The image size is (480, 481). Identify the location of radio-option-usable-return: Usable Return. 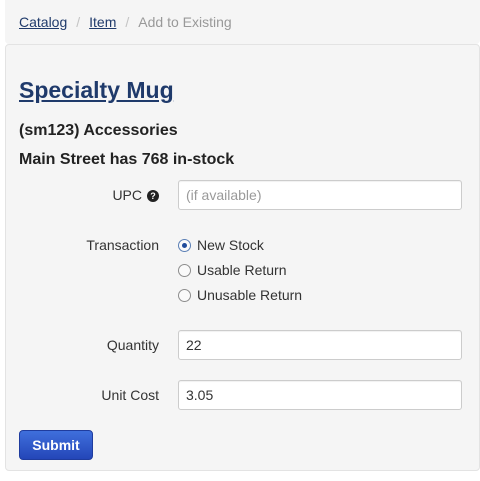
(232, 270).